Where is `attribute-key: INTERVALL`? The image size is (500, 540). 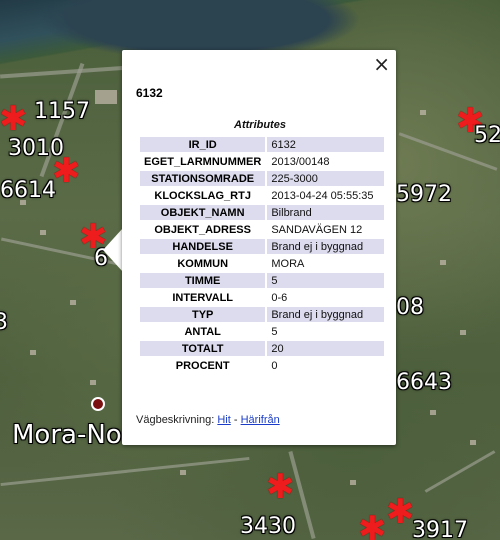 attribute-key: INTERVALL is located at coordinates (203, 297).